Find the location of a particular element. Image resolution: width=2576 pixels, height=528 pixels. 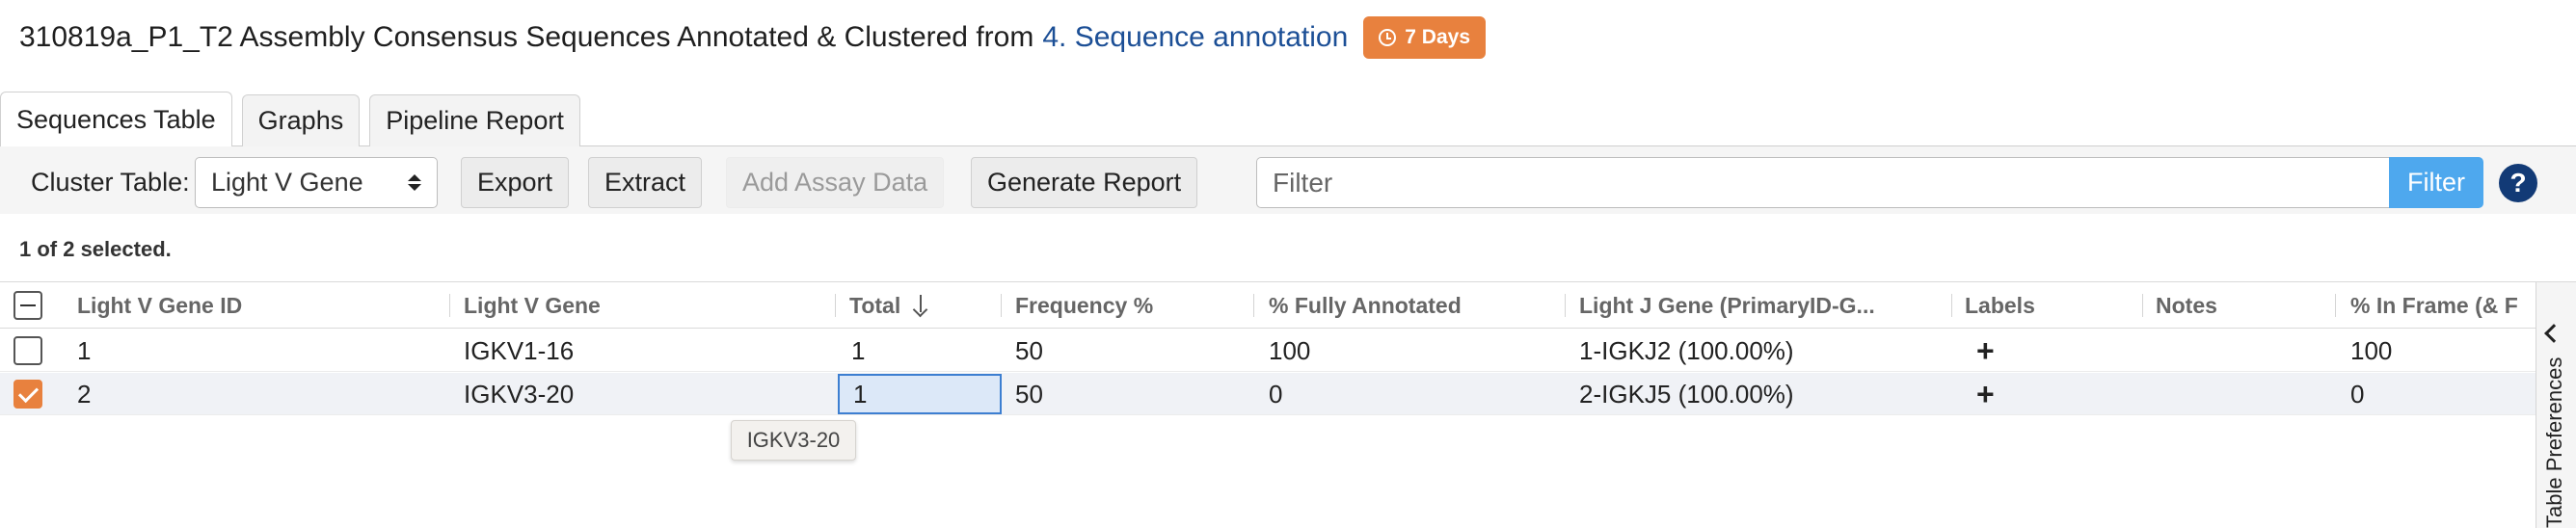

tab-pipeline-report: Pipeline Report is located at coordinates (475, 120).